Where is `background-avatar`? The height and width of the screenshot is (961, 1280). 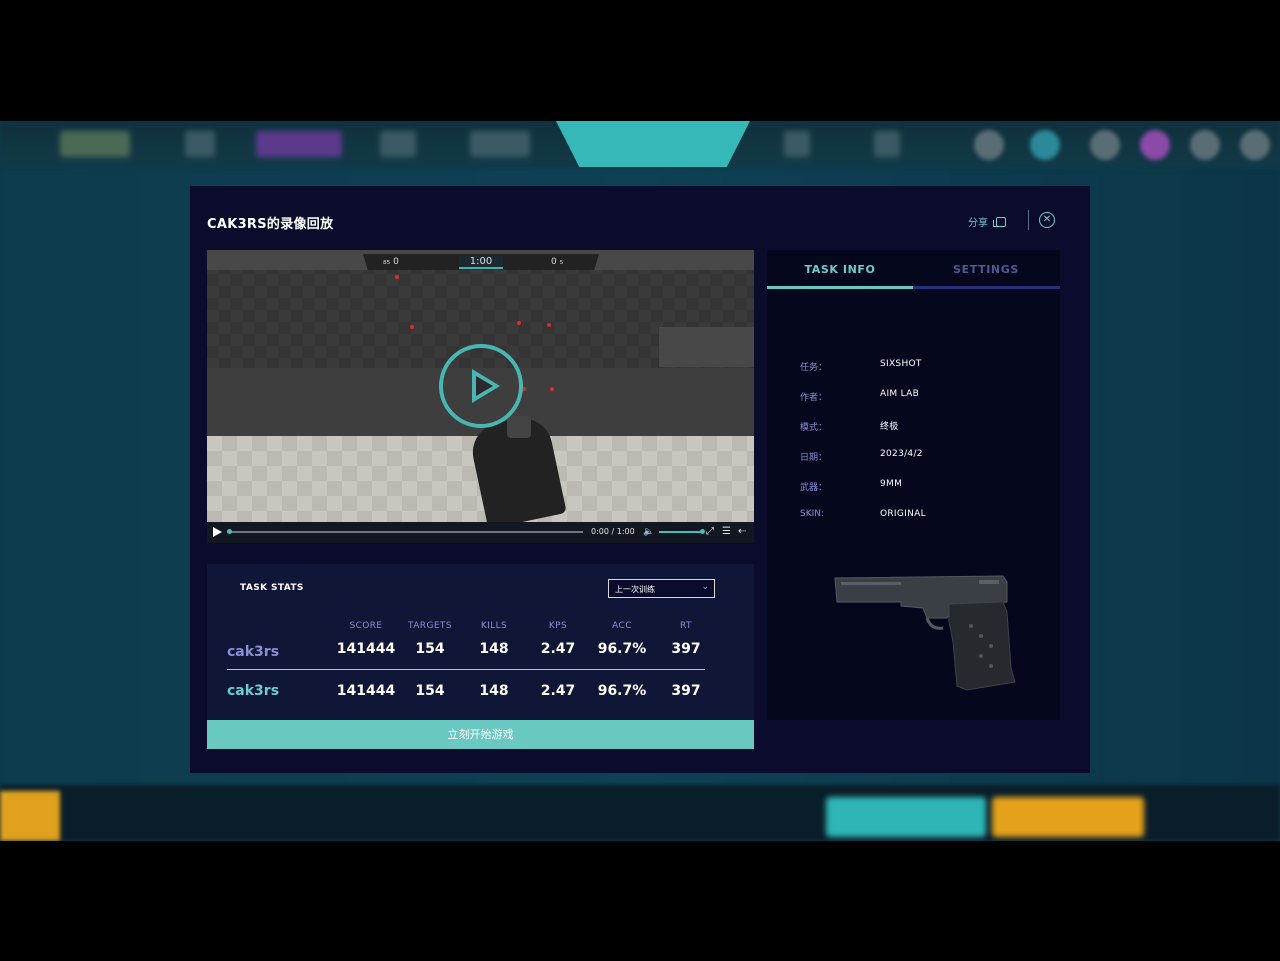
background-avatar is located at coordinates (1155, 145).